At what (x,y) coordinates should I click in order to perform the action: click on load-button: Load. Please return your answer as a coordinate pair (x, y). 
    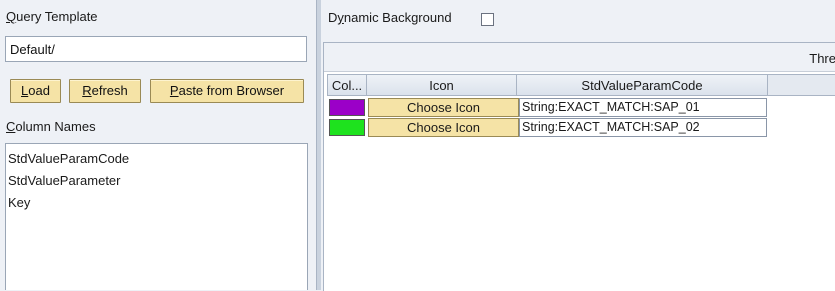
    Looking at the image, I should click on (35, 91).